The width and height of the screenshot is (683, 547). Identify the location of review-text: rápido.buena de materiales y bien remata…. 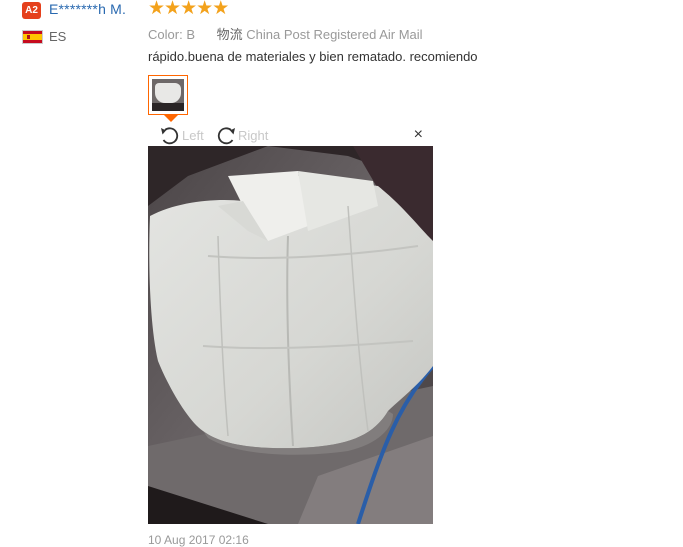
(313, 56).